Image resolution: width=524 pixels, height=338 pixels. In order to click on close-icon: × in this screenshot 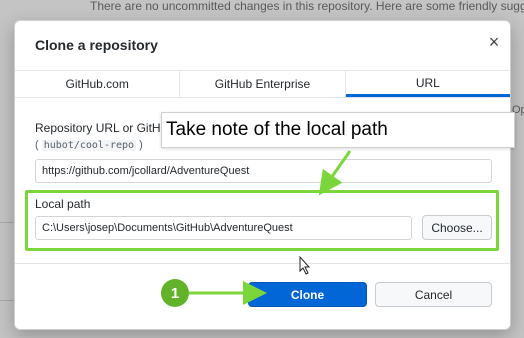, I will do `click(494, 42)`.